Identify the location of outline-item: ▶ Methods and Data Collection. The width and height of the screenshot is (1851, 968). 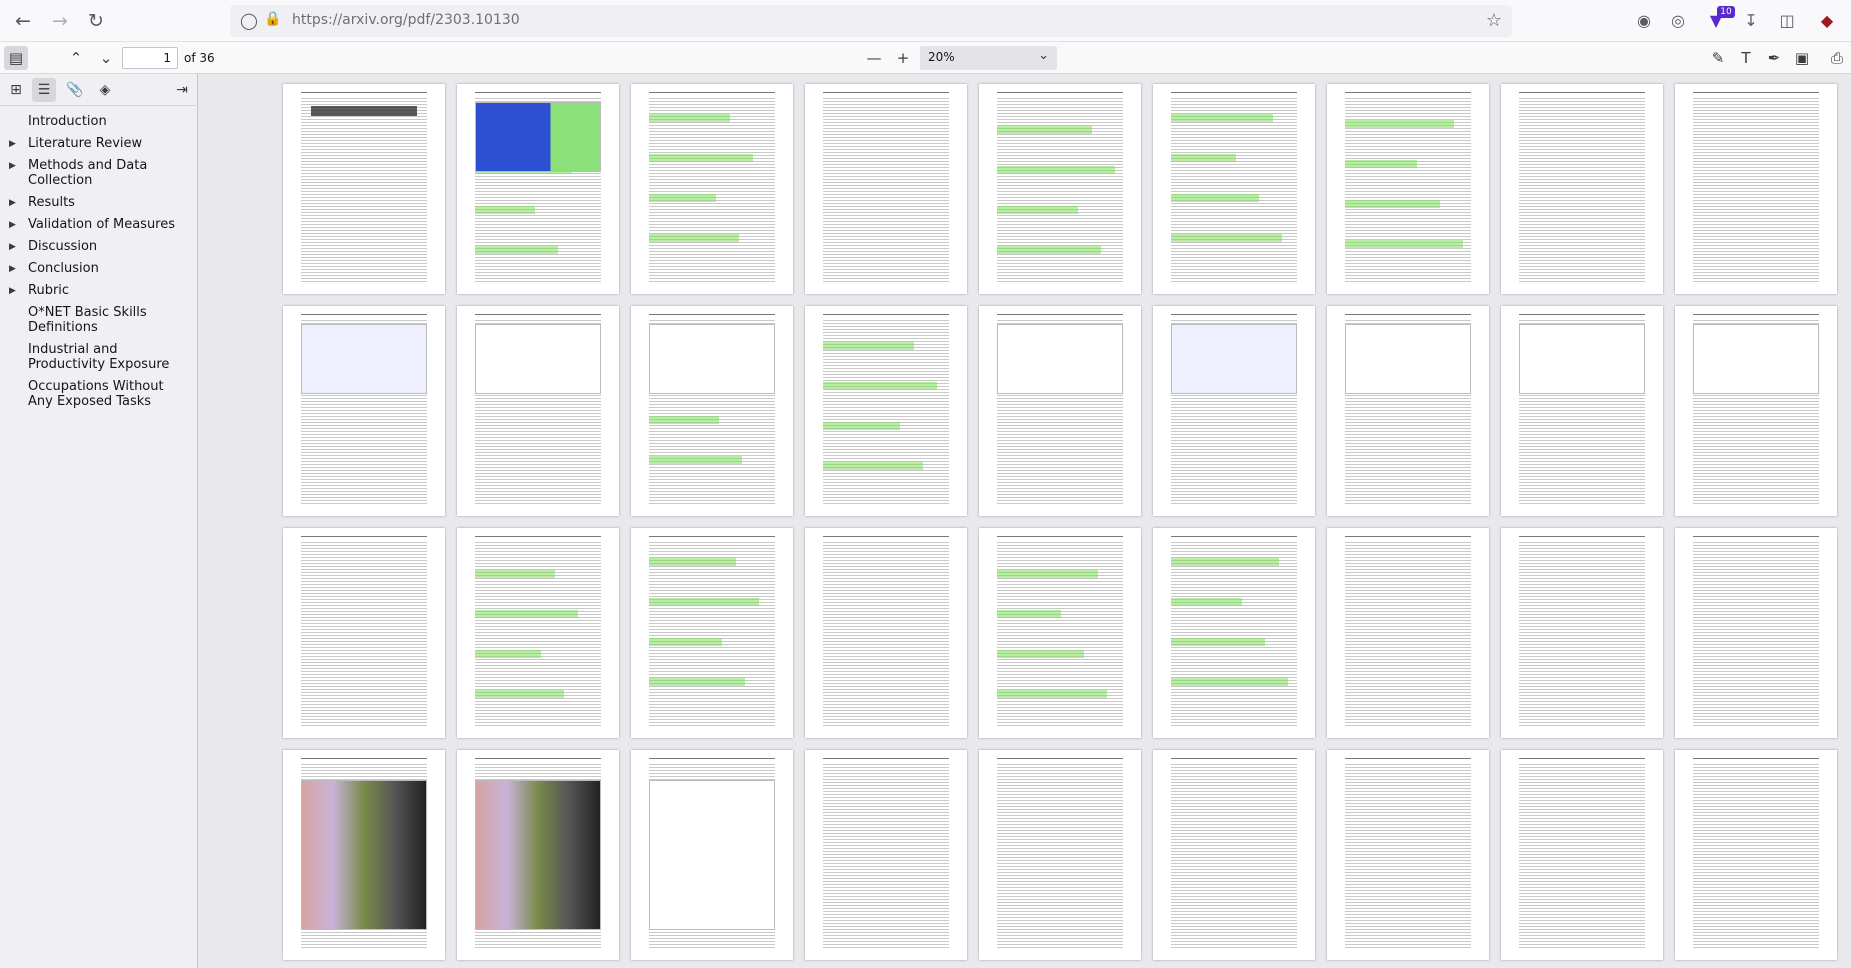
(99, 174).